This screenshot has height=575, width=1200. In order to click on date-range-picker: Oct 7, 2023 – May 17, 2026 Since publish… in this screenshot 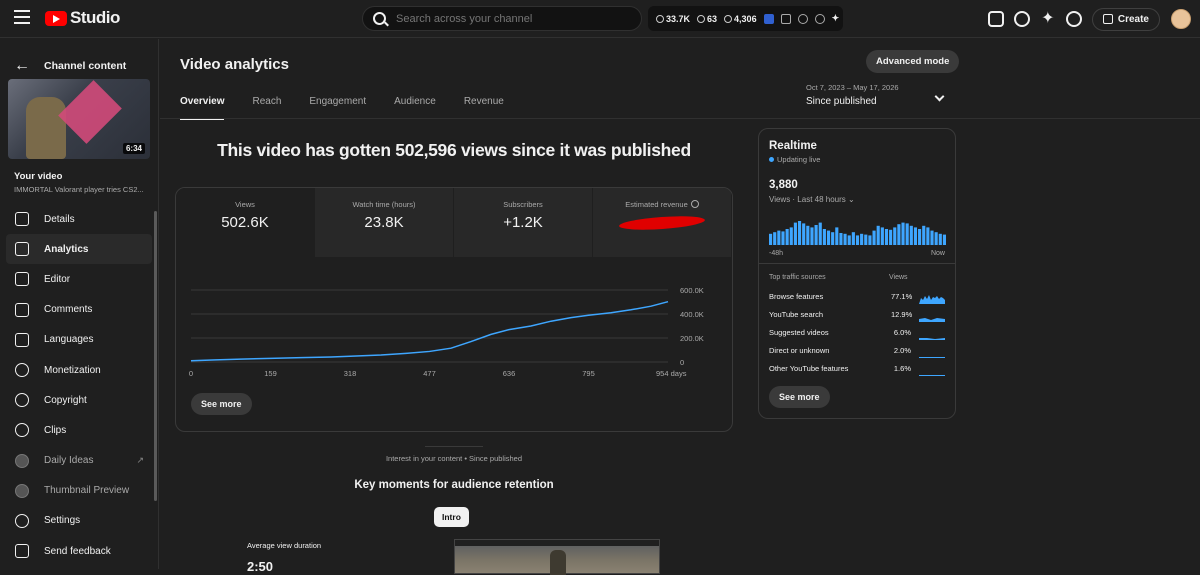, I will do `click(852, 95)`.